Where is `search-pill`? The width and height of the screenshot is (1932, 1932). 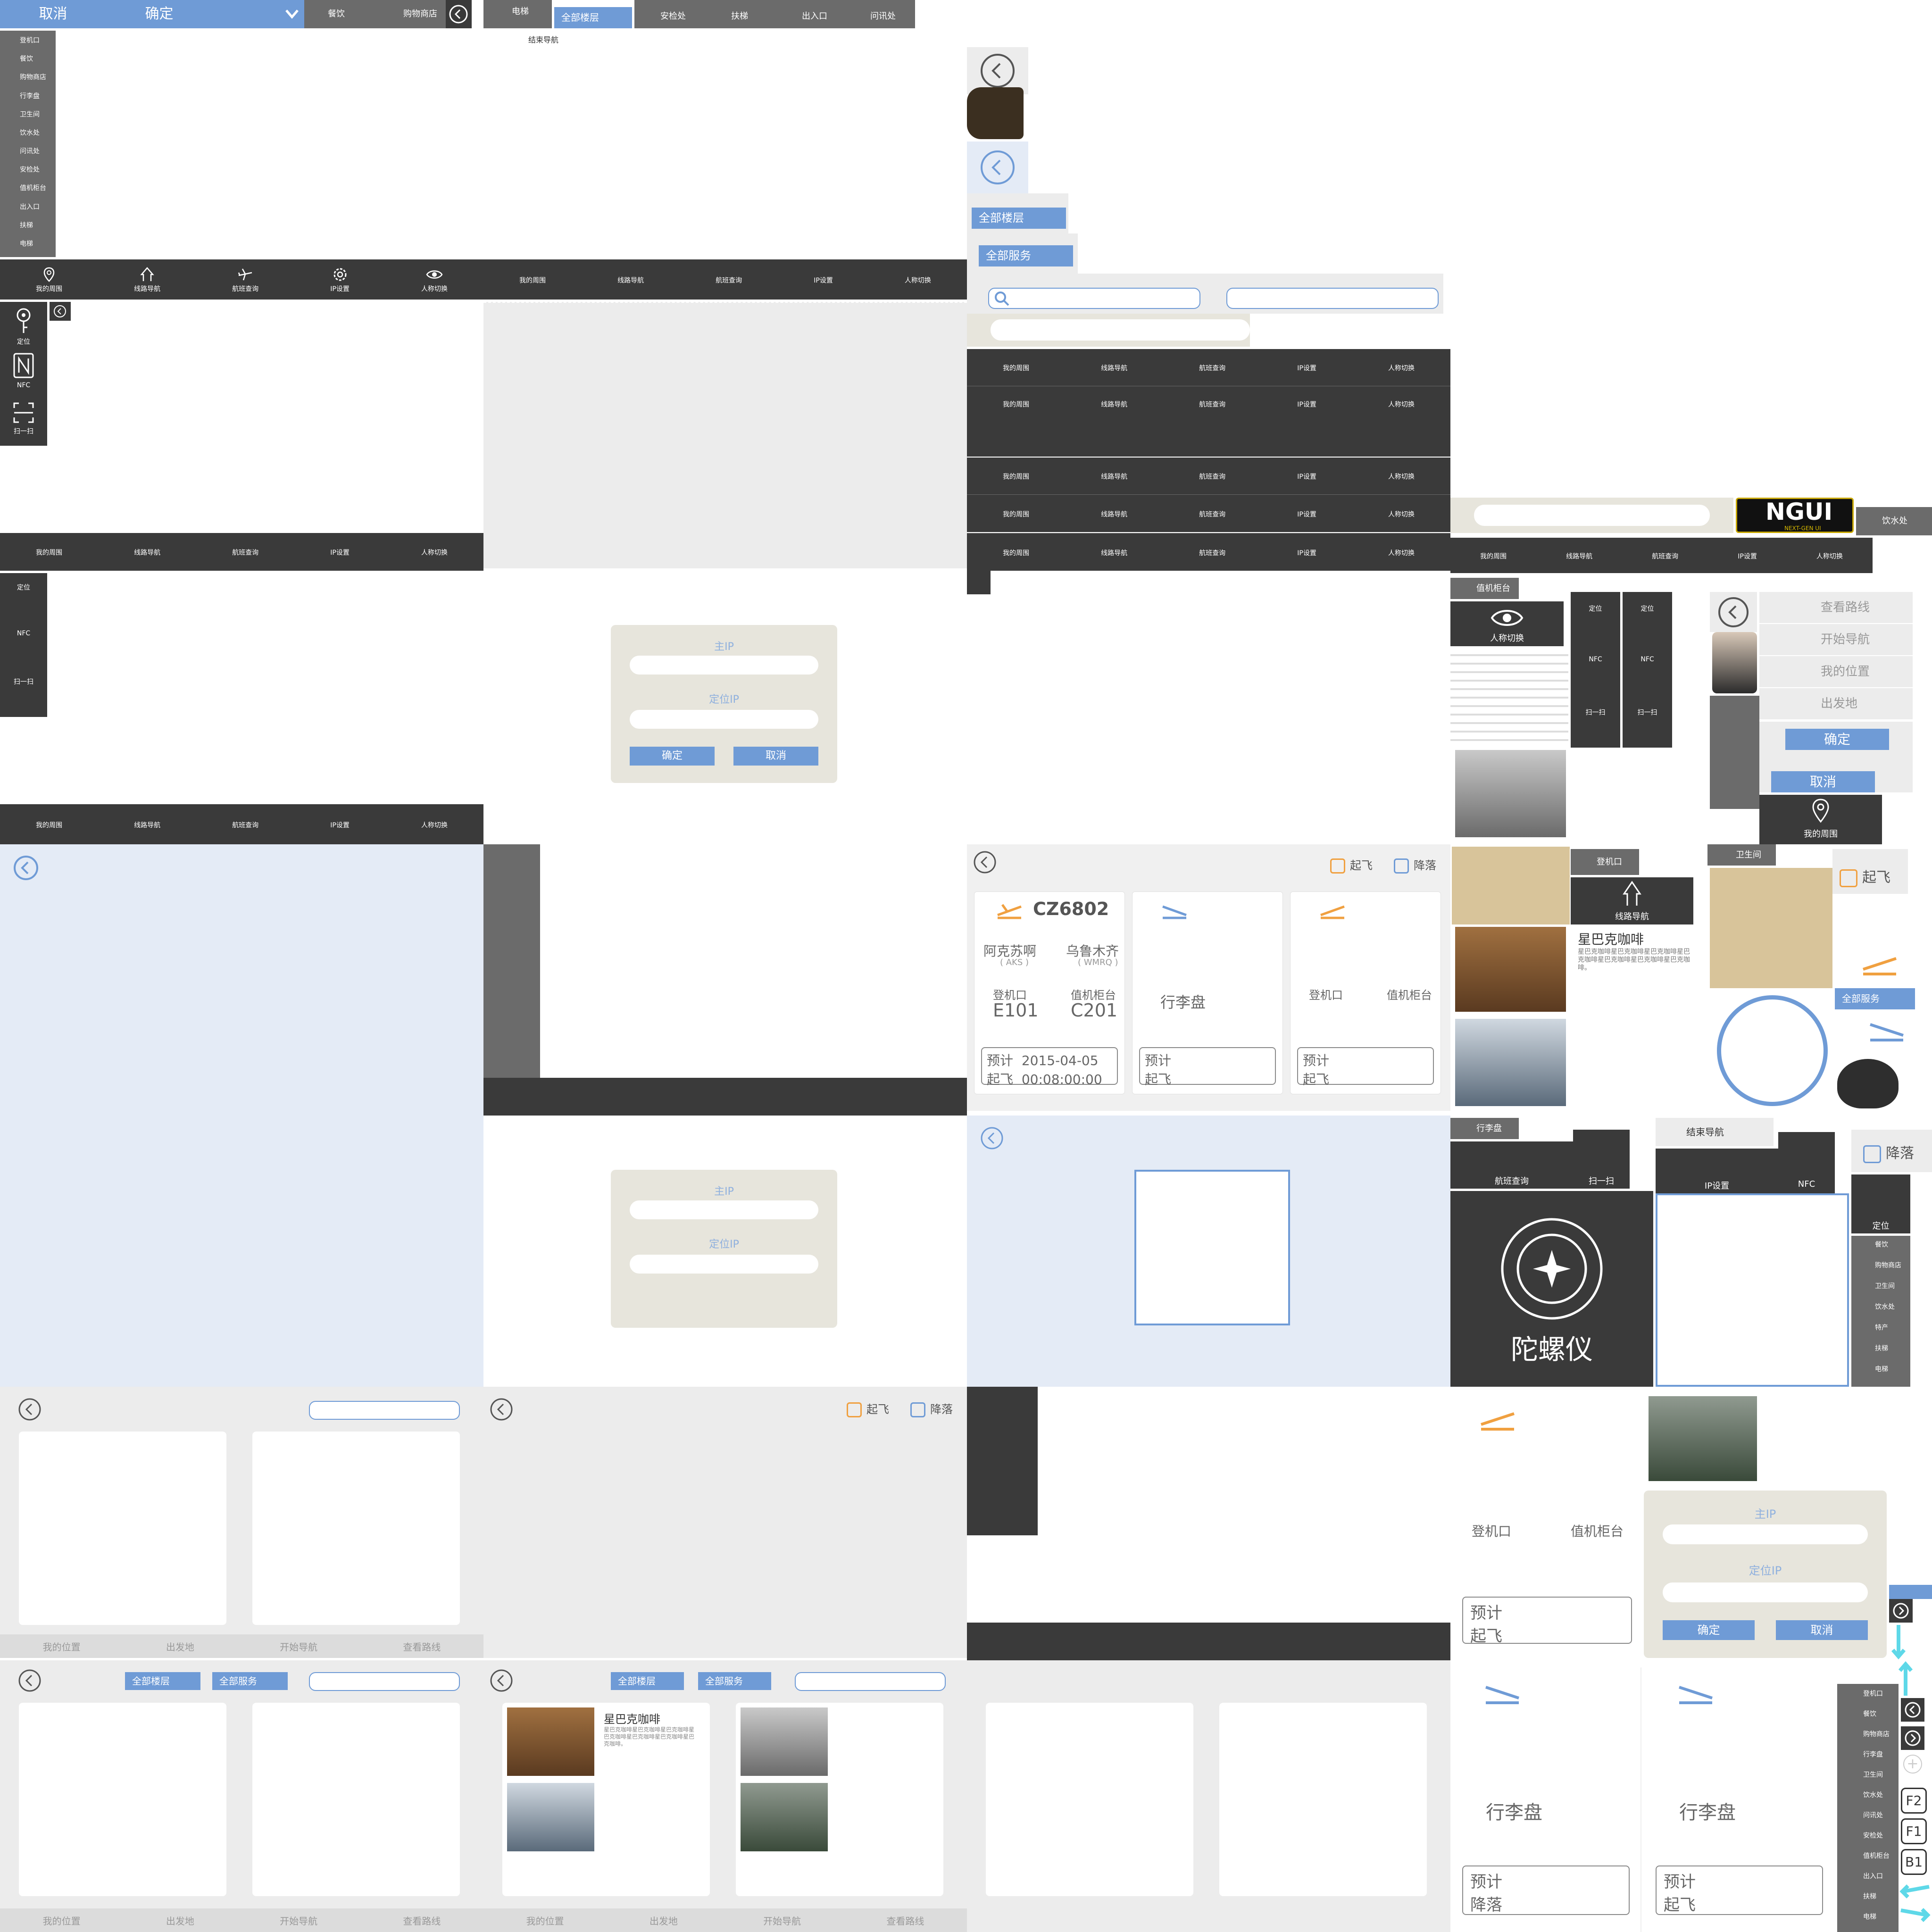
search-pill is located at coordinates (1120, 330).